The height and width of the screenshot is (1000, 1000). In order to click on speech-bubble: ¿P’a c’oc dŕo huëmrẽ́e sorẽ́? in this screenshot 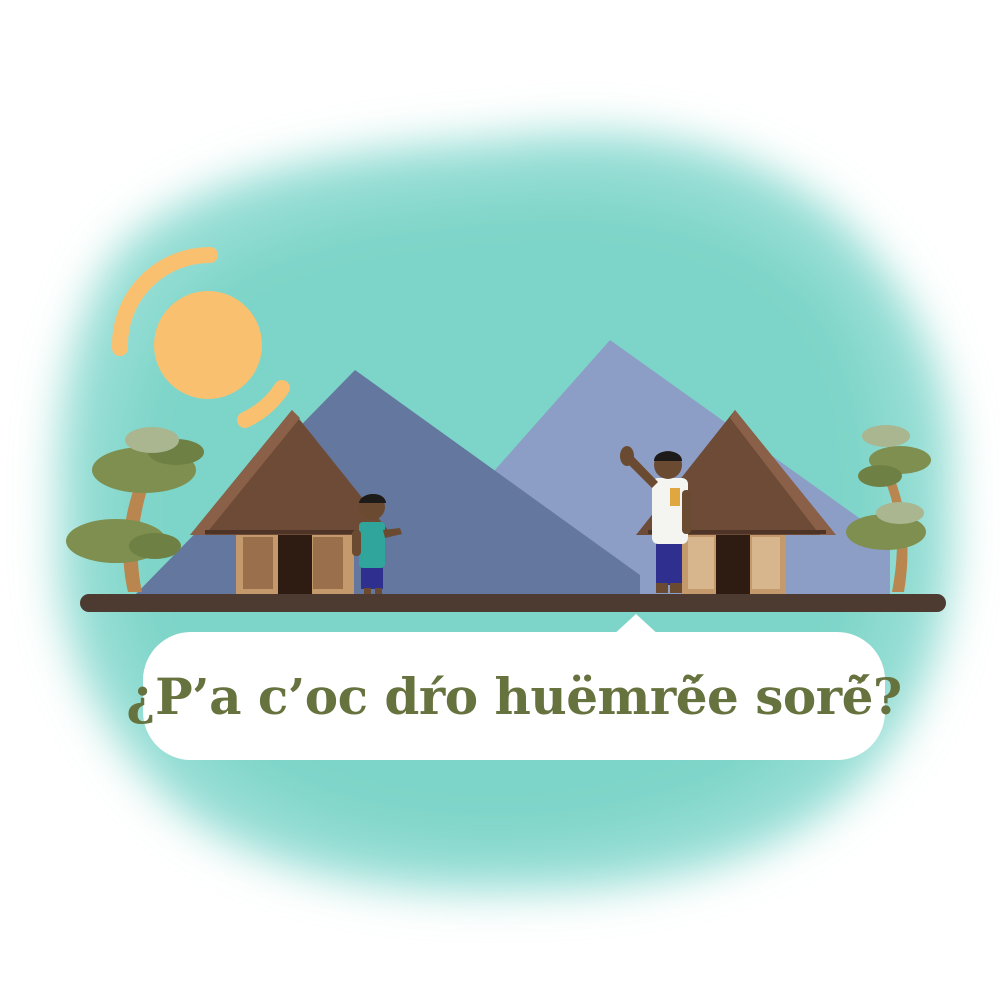, I will do `click(514, 696)`.